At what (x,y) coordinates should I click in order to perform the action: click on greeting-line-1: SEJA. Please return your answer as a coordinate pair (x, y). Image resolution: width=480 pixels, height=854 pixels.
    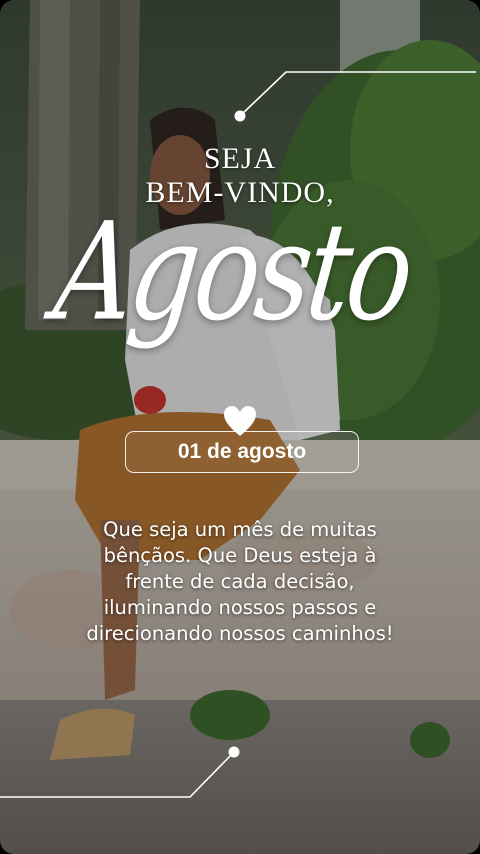
    Looking at the image, I should click on (240, 158).